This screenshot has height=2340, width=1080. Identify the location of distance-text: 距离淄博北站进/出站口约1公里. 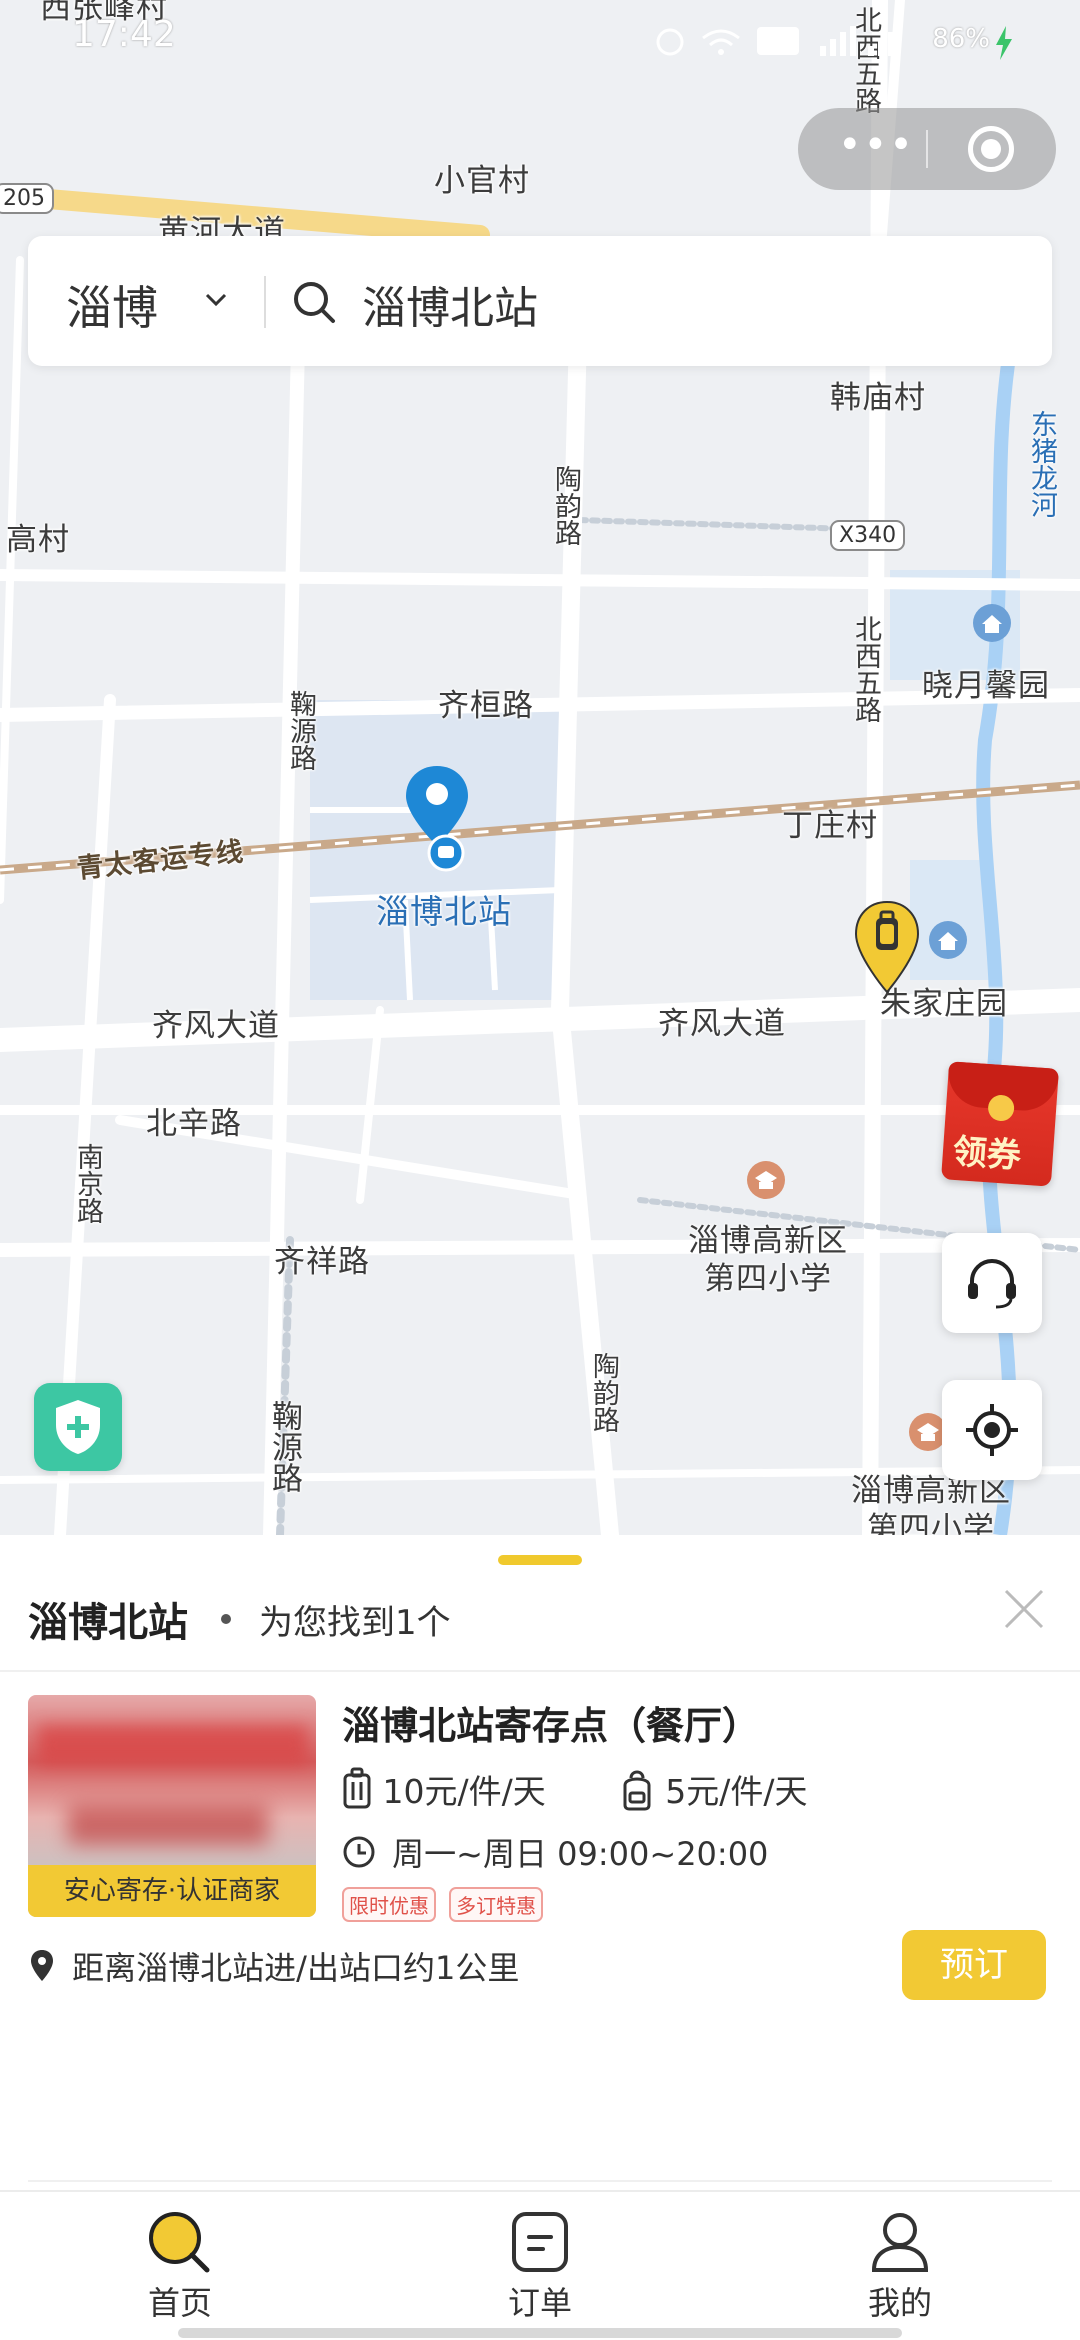
(296, 1968).